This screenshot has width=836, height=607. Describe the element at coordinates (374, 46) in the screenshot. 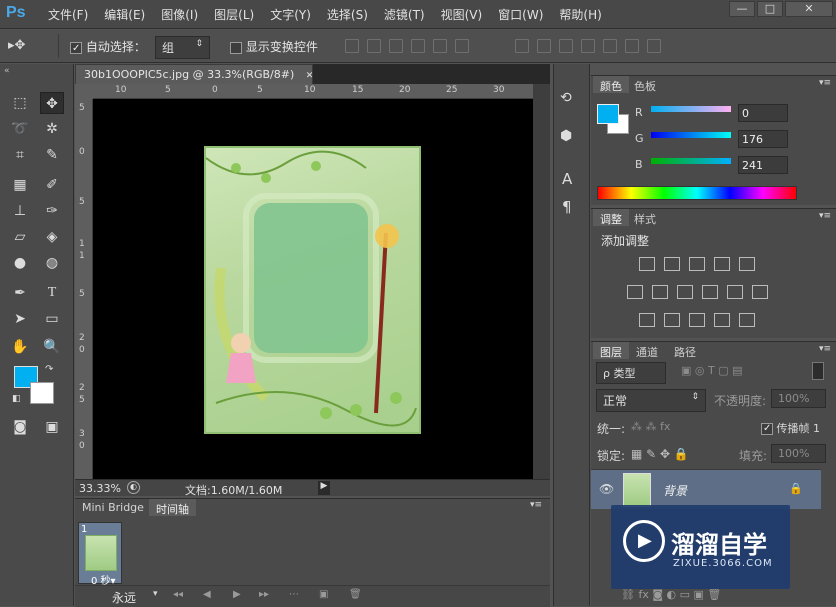

I see `align-vcenter-icon` at that location.